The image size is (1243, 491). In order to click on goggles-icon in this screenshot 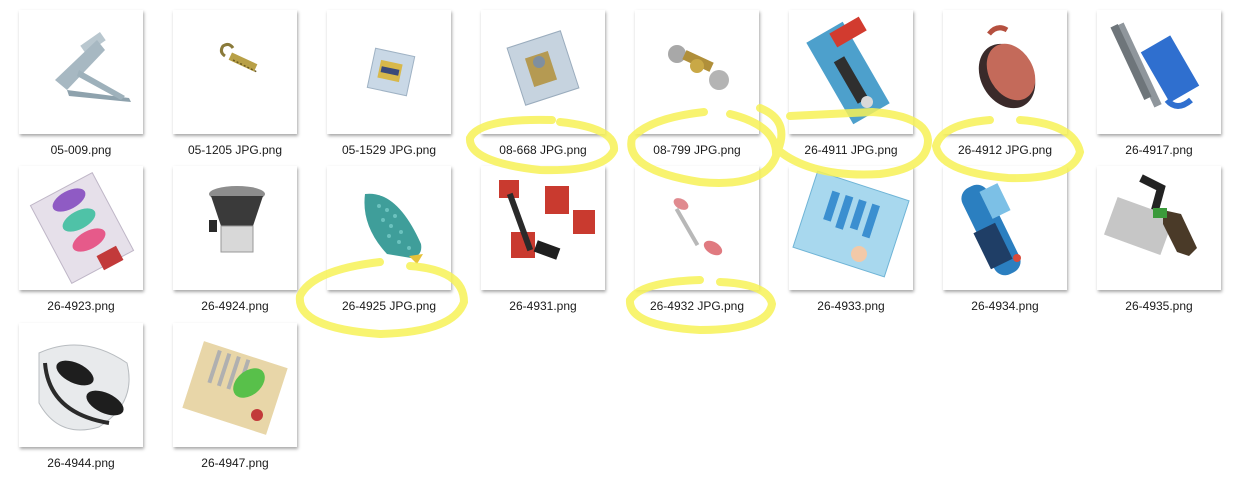, I will do `click(84, 387)`.